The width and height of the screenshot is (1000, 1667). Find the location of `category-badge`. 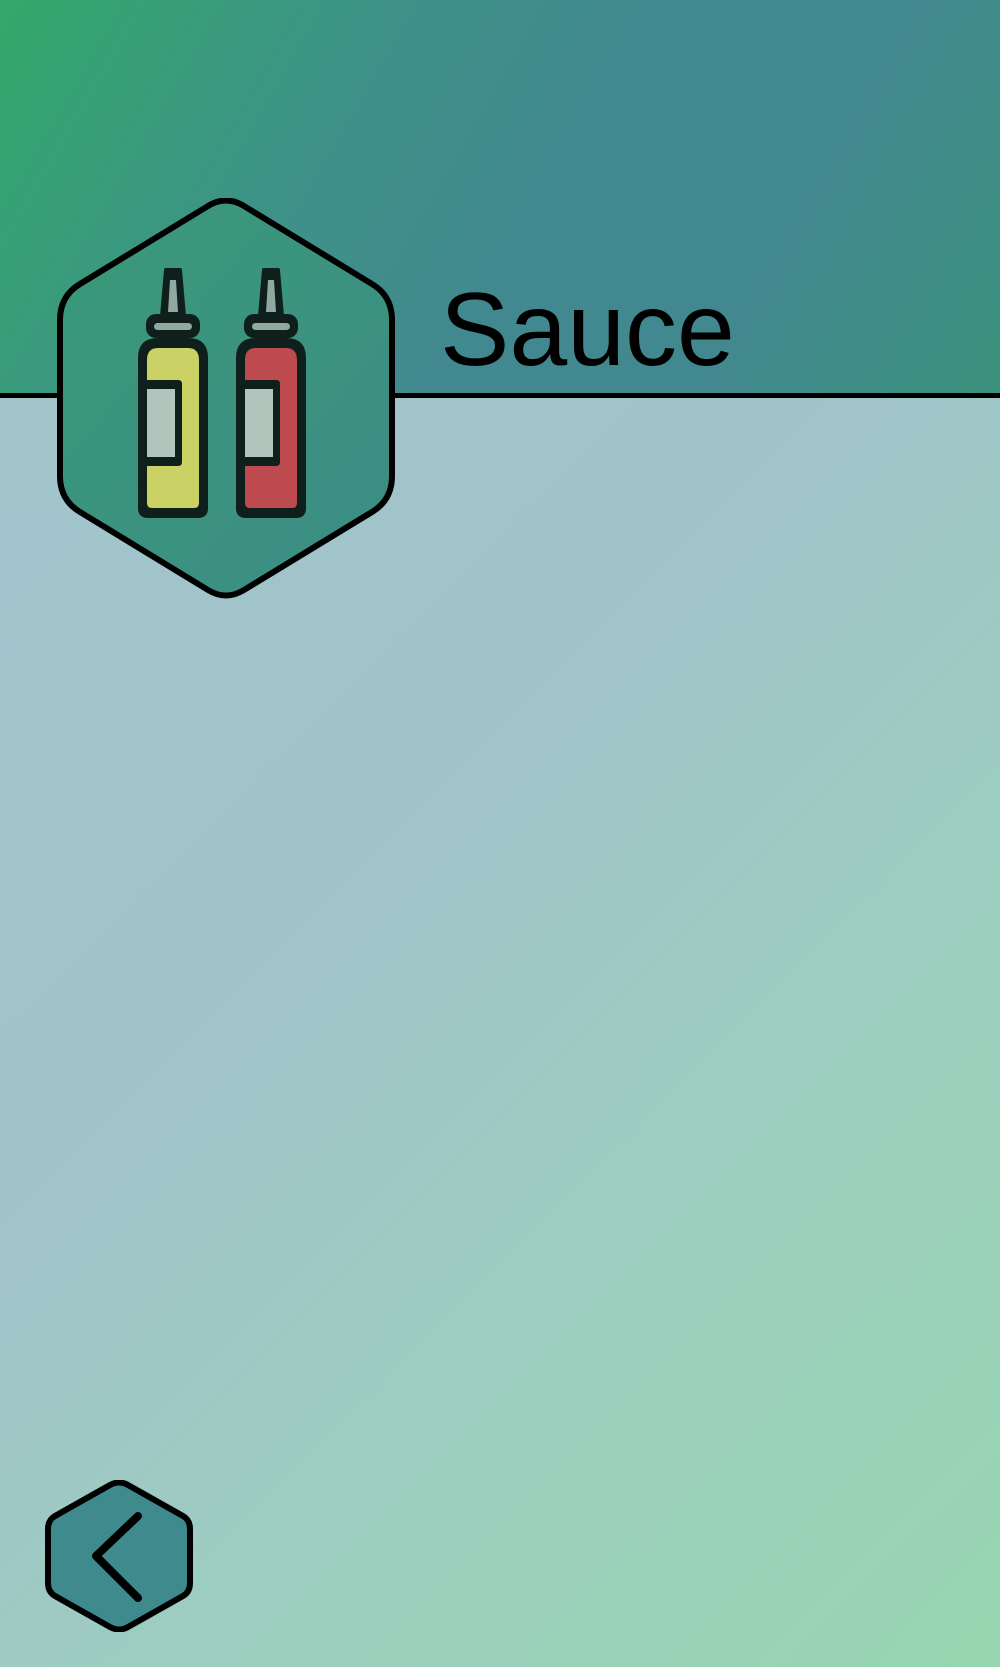

category-badge is located at coordinates (226, 399).